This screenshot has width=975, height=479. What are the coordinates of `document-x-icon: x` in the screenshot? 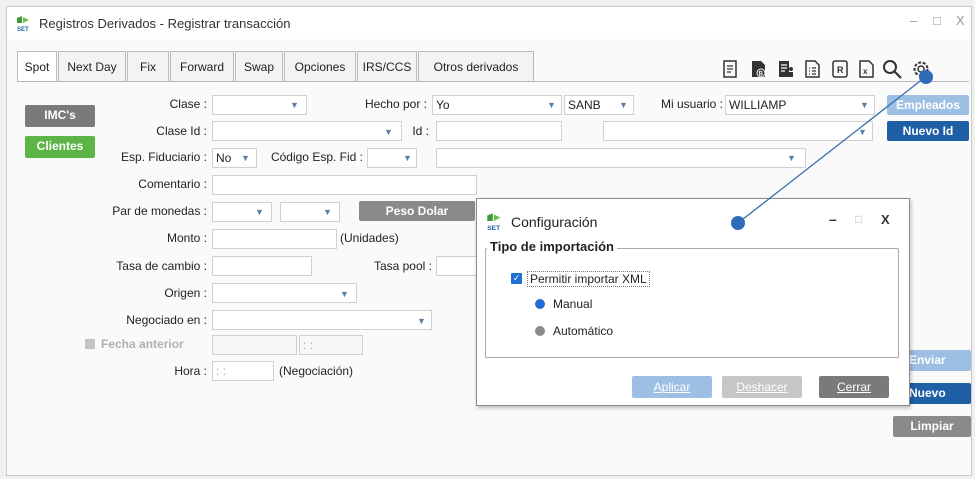 It's located at (867, 69).